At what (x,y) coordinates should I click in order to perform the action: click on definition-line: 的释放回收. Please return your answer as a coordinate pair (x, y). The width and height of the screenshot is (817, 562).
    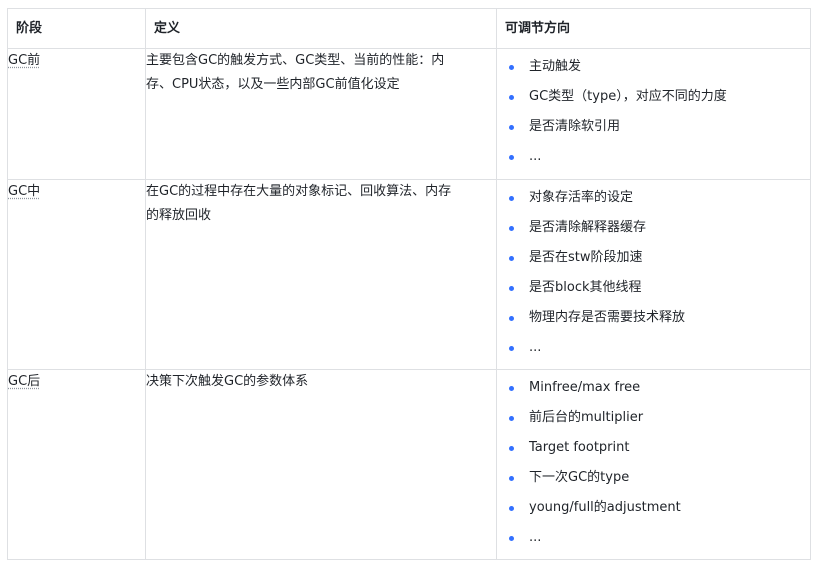
    Looking at the image, I should click on (179, 215).